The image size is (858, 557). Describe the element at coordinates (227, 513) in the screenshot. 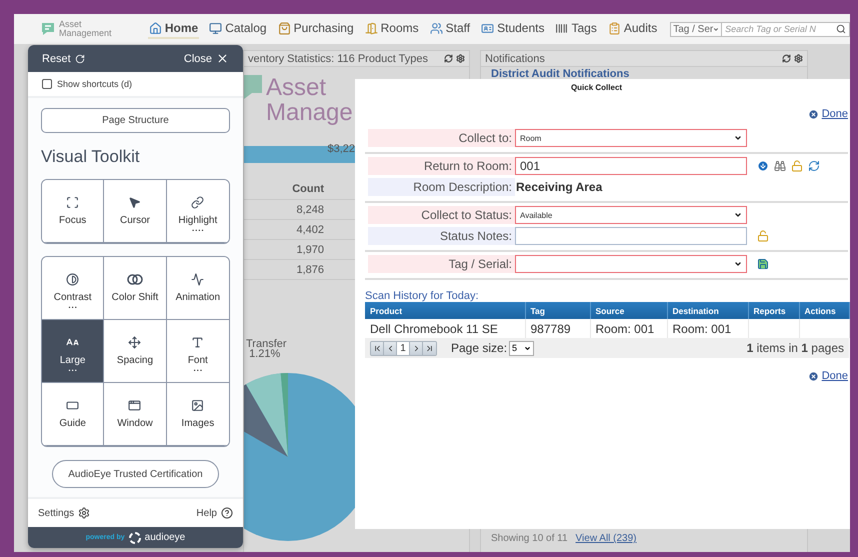

I see `help-icon` at that location.